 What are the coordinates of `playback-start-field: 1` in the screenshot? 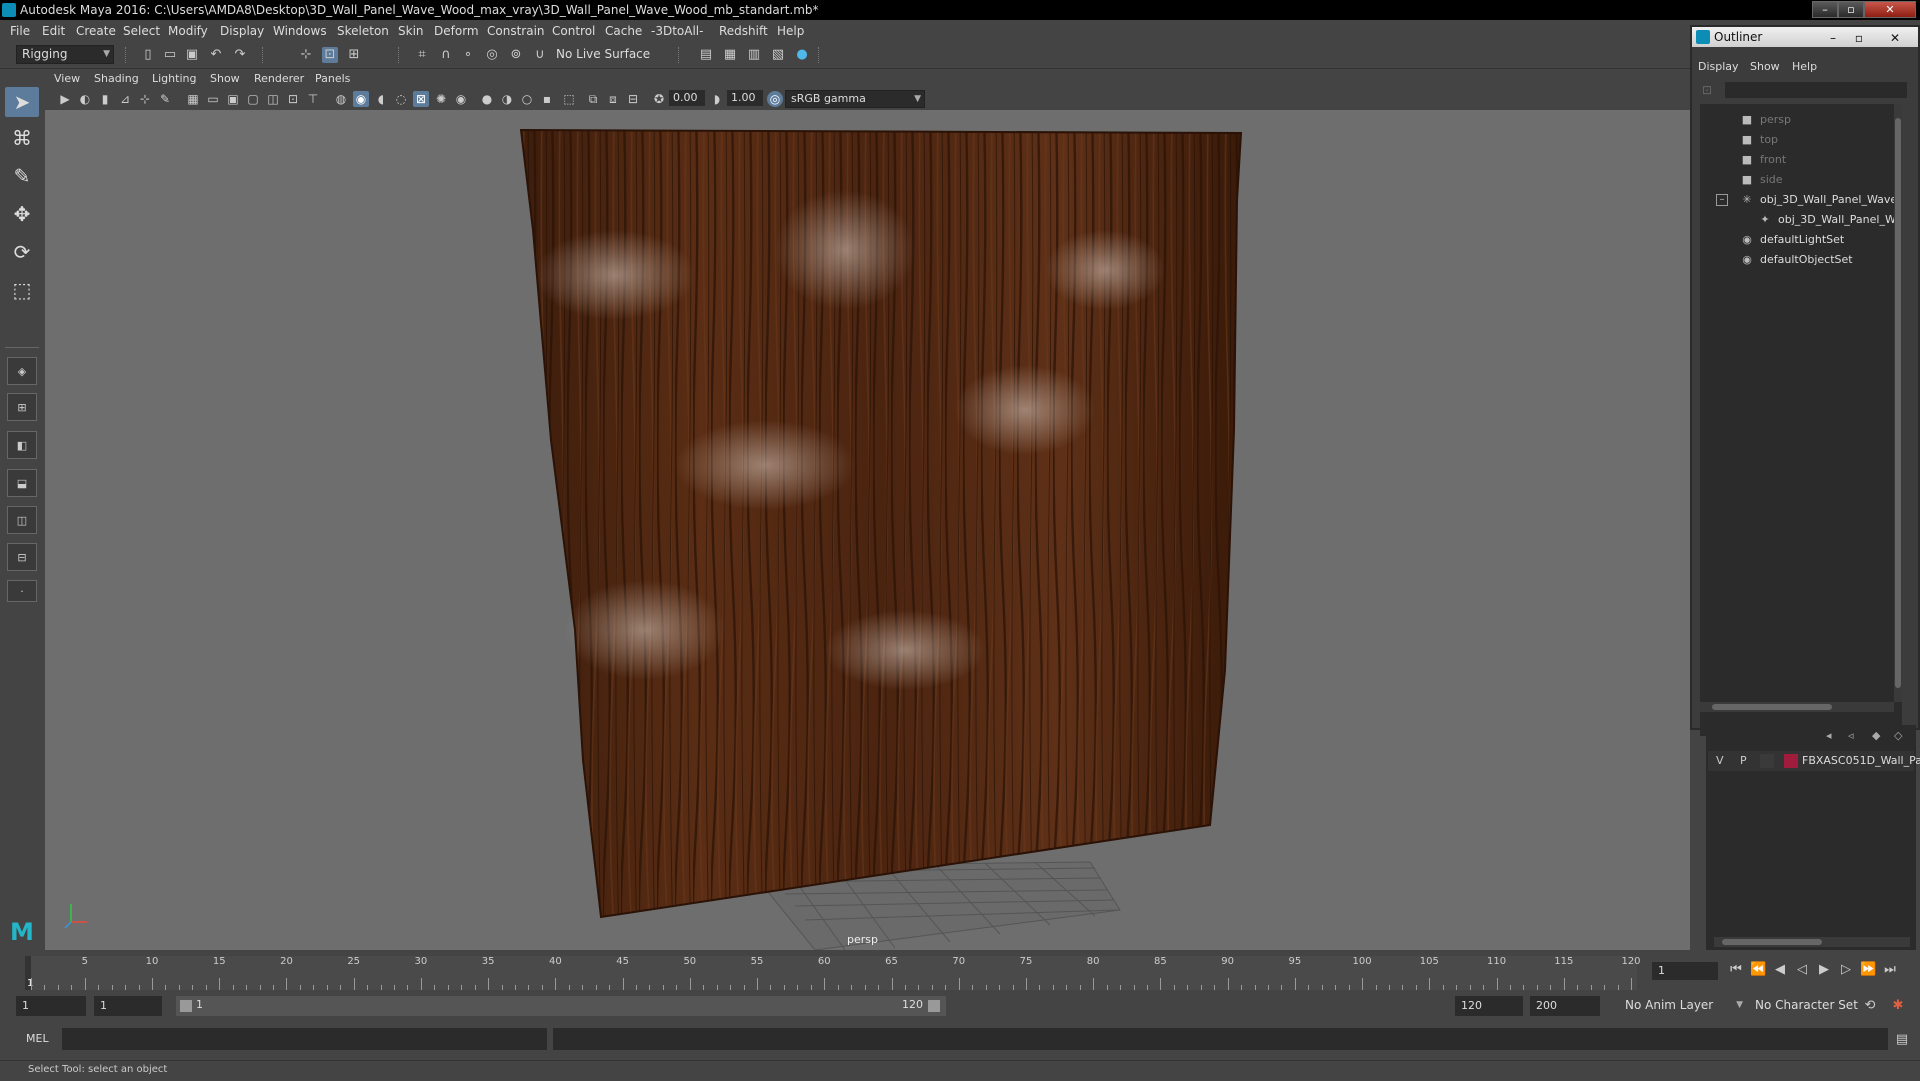 It's located at (128, 1006).